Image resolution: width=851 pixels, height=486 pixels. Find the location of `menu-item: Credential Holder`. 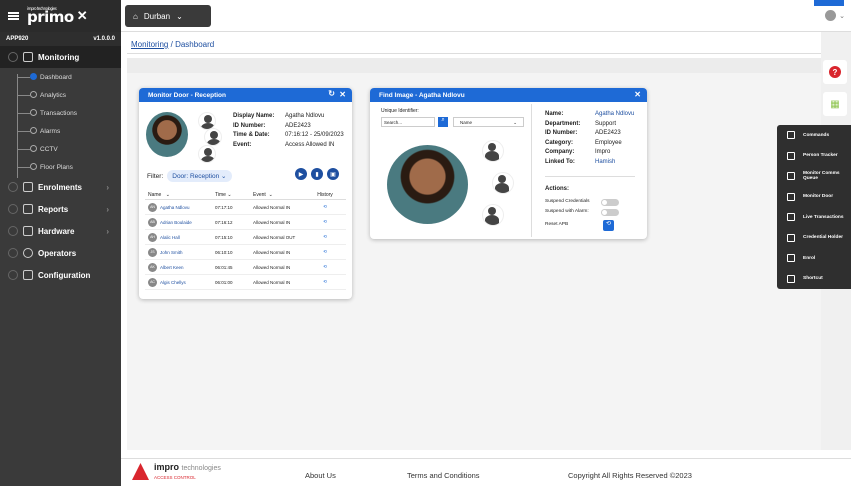

menu-item: Credential Holder is located at coordinates (814, 238).